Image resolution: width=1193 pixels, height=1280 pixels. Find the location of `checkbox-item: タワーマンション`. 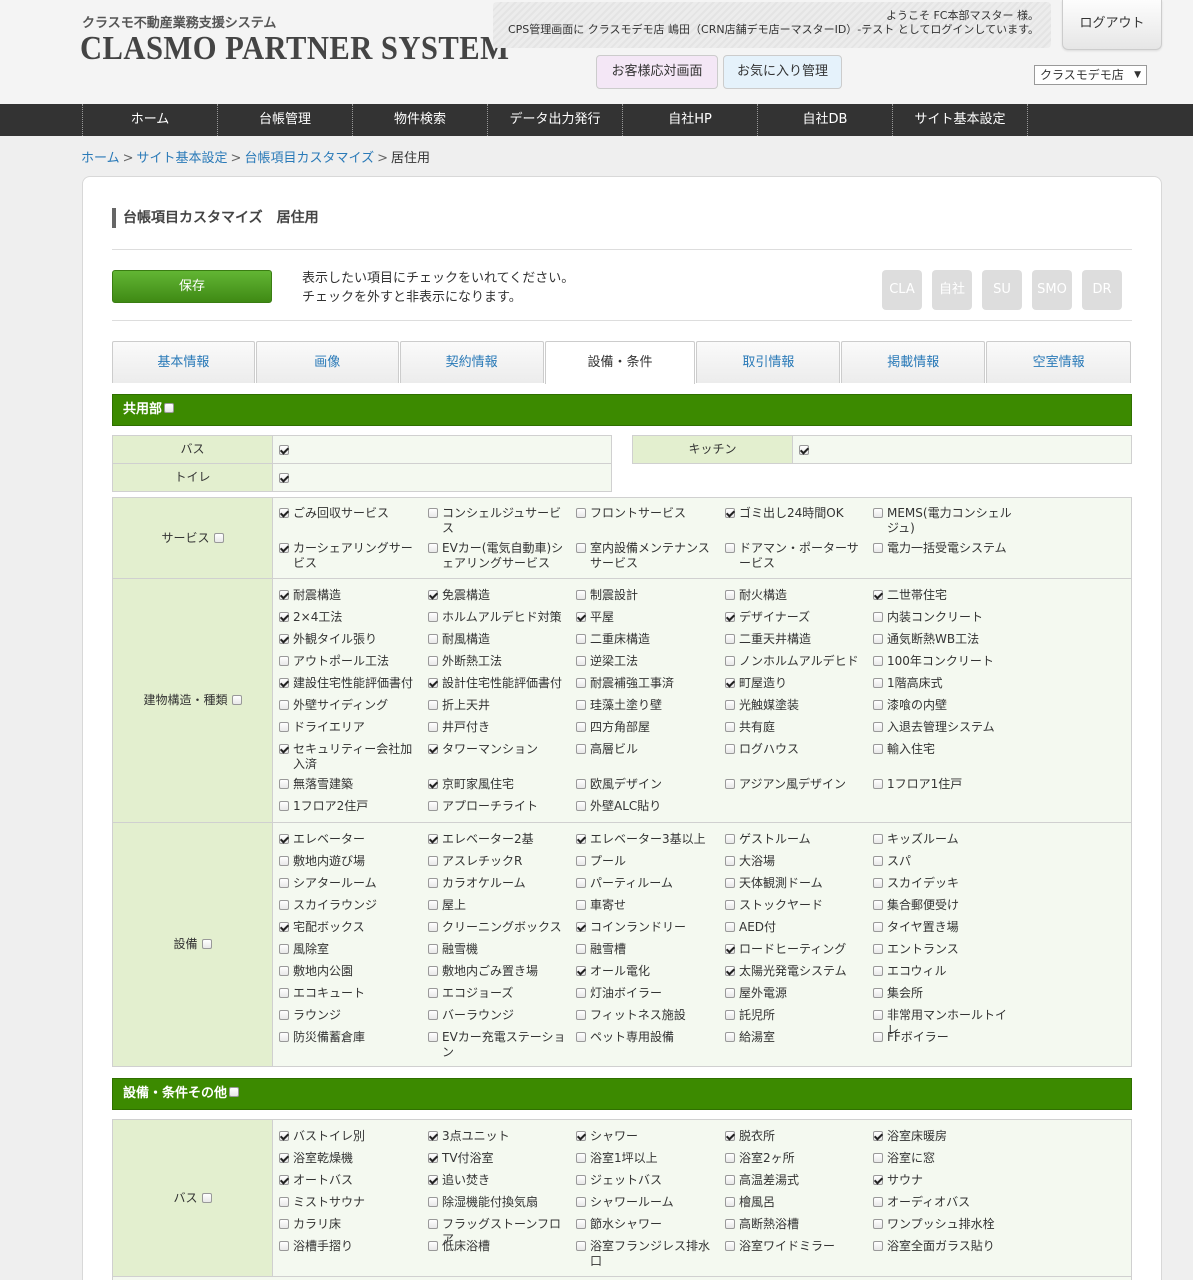

checkbox-item: タワーマンション is located at coordinates (498, 749).